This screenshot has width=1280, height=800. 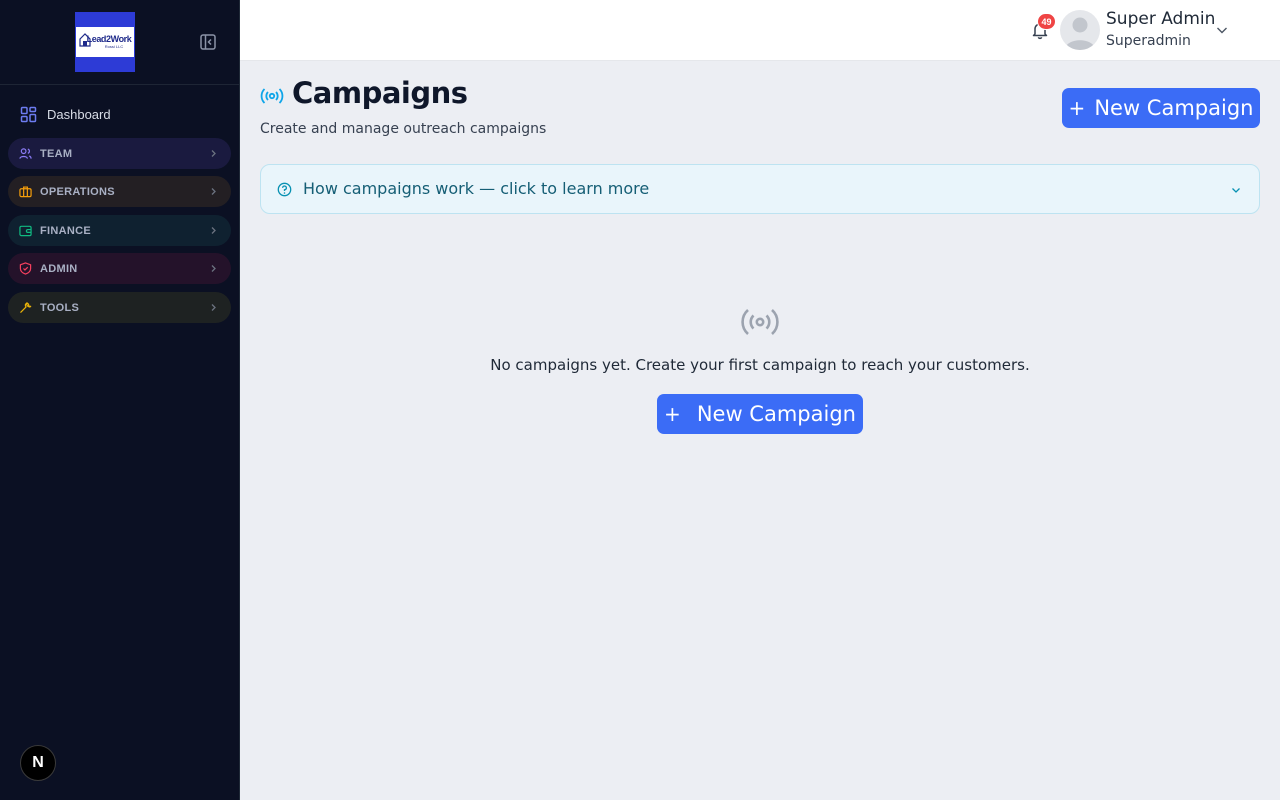 What do you see at coordinates (85, 40) in the screenshot?
I see `house-icon` at bounding box center [85, 40].